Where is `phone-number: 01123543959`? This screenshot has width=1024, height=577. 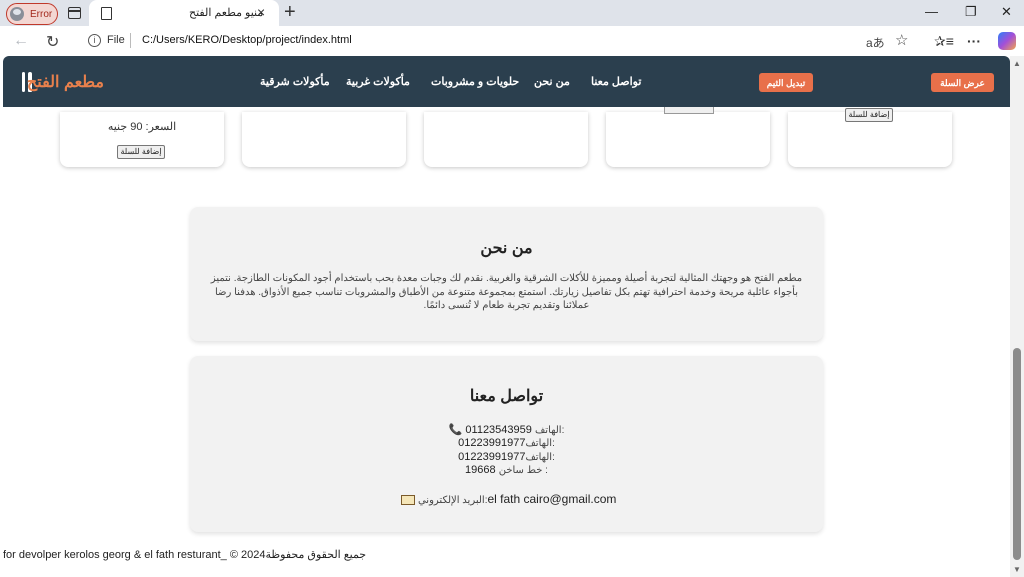
phone-number: 01123543959 is located at coordinates (498, 430).